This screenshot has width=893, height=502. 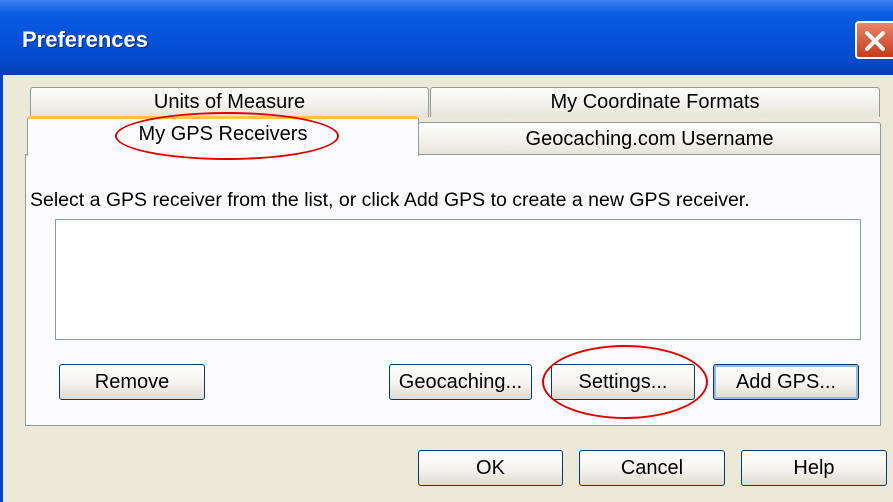 What do you see at coordinates (814, 468) in the screenshot?
I see `help-button: Help` at bounding box center [814, 468].